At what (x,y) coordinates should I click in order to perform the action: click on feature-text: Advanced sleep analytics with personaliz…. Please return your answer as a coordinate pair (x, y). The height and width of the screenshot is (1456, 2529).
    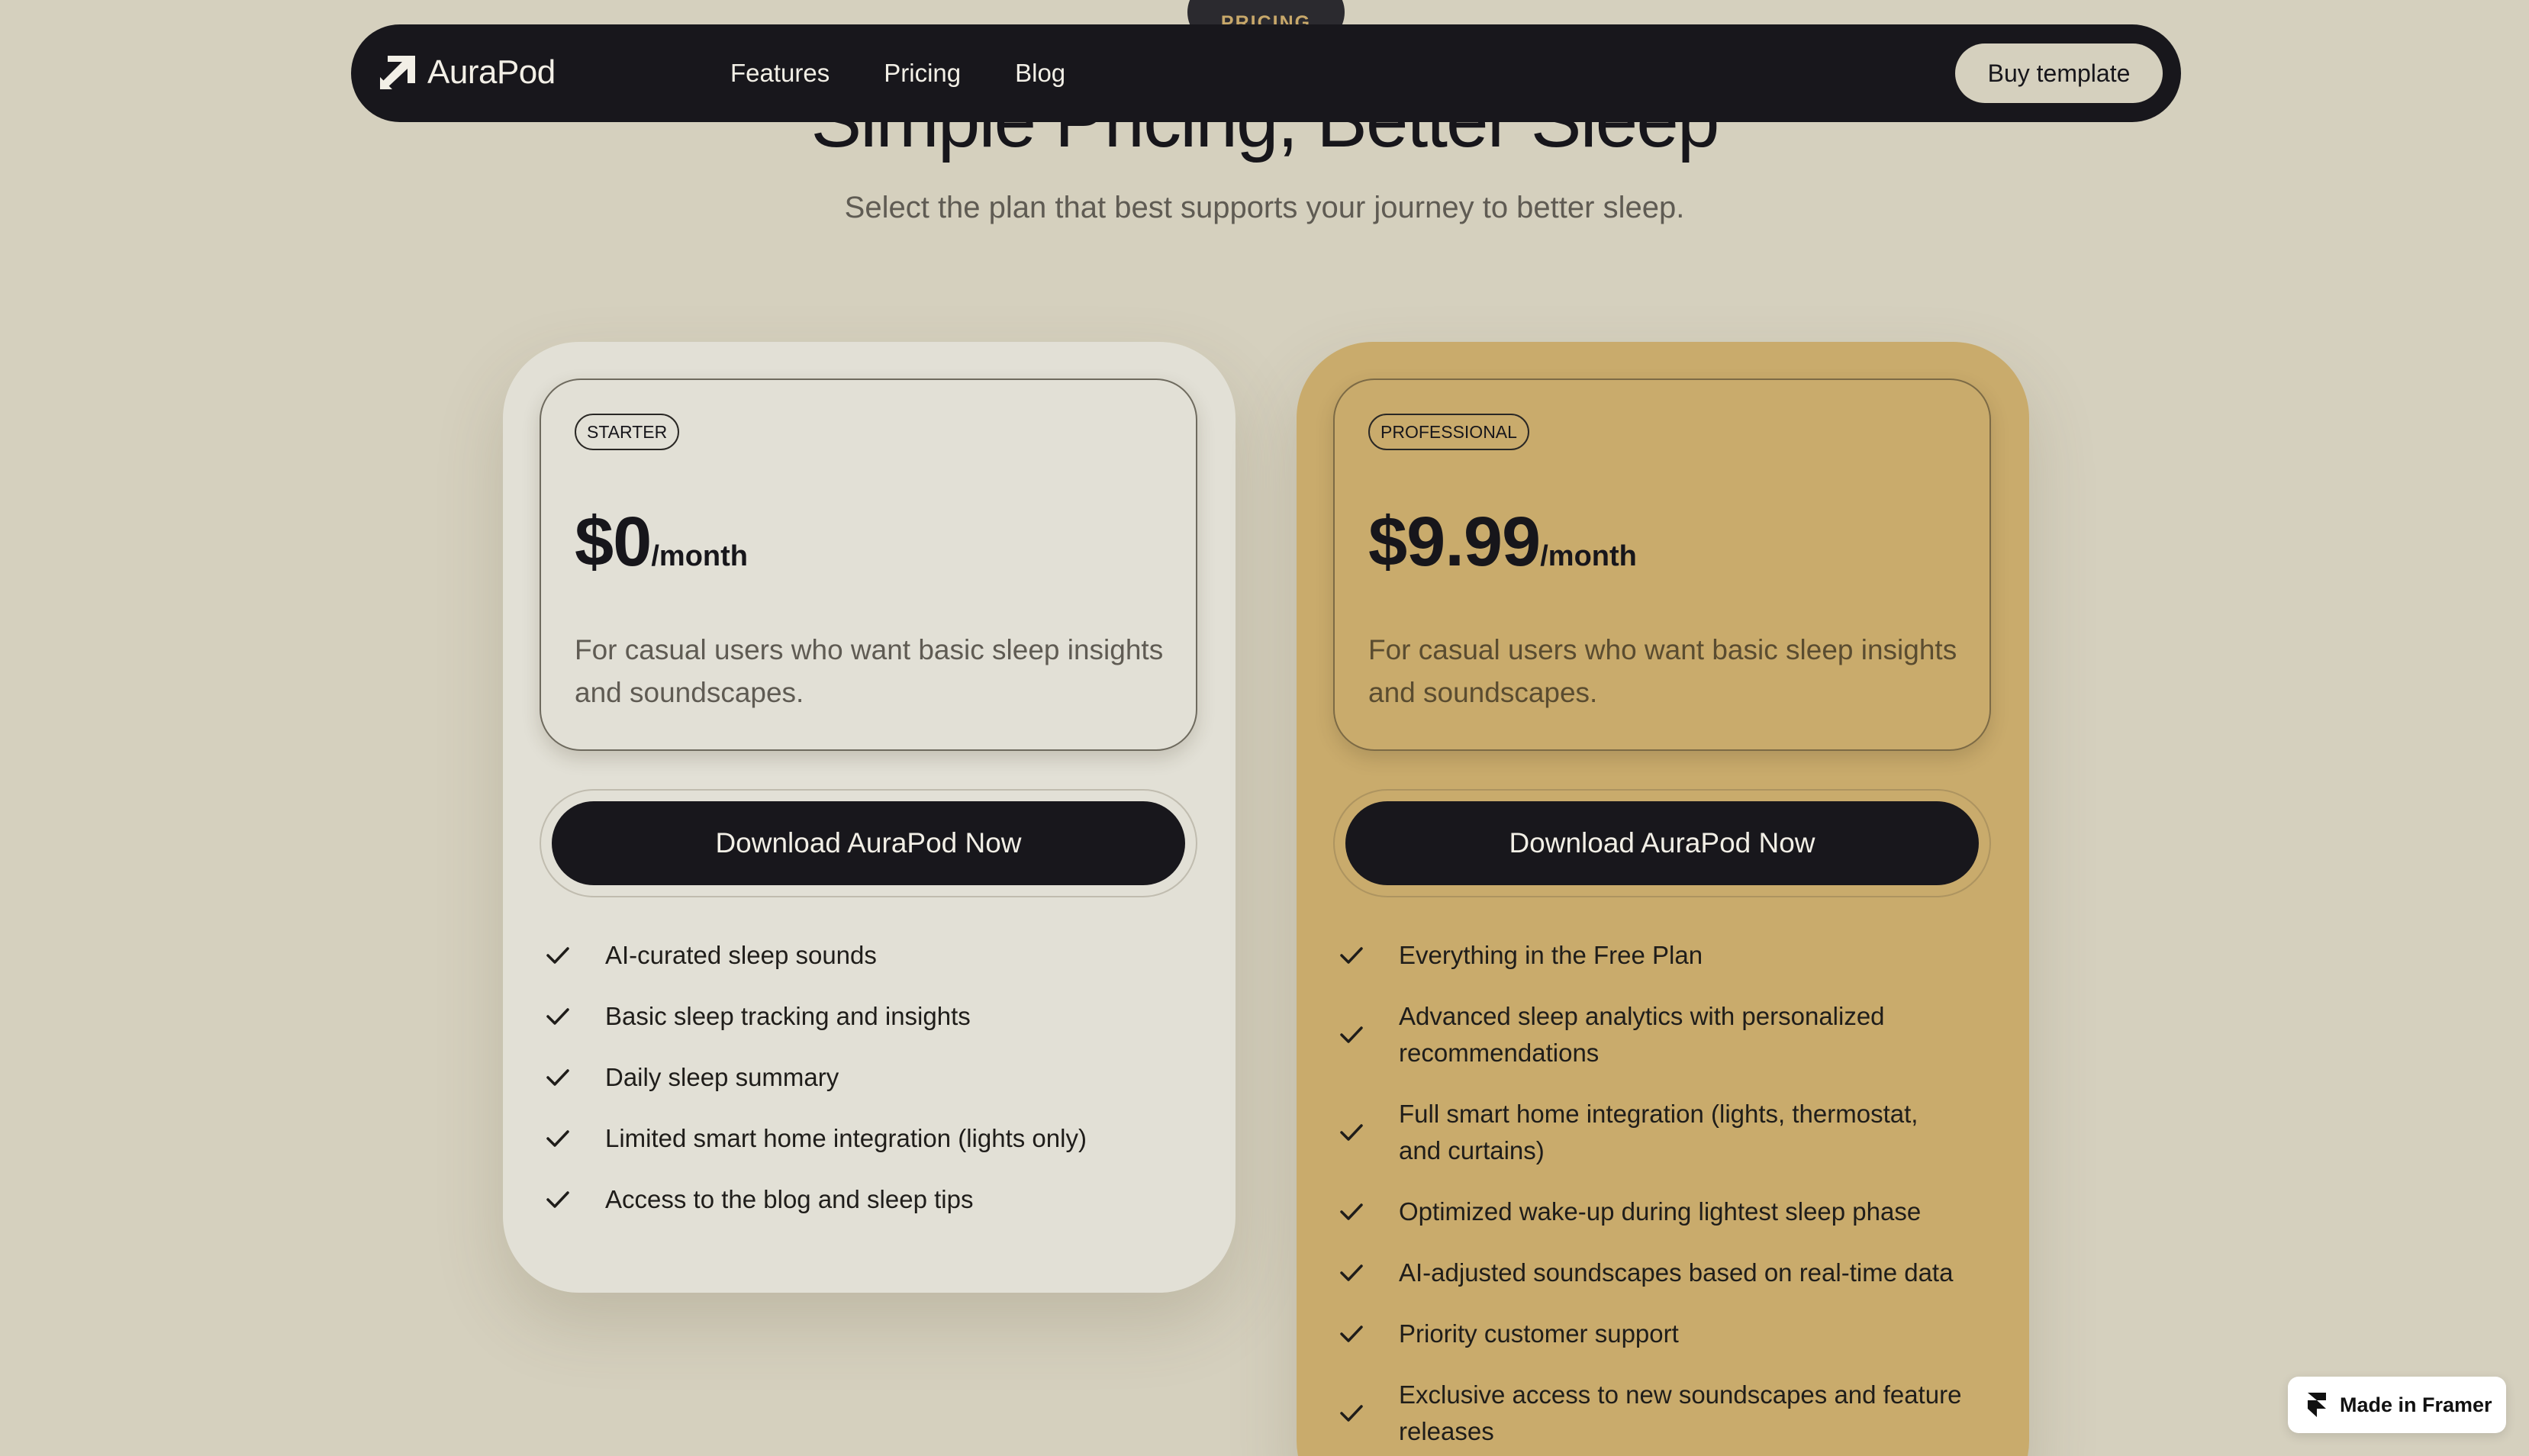
    Looking at the image, I should click on (1642, 1034).